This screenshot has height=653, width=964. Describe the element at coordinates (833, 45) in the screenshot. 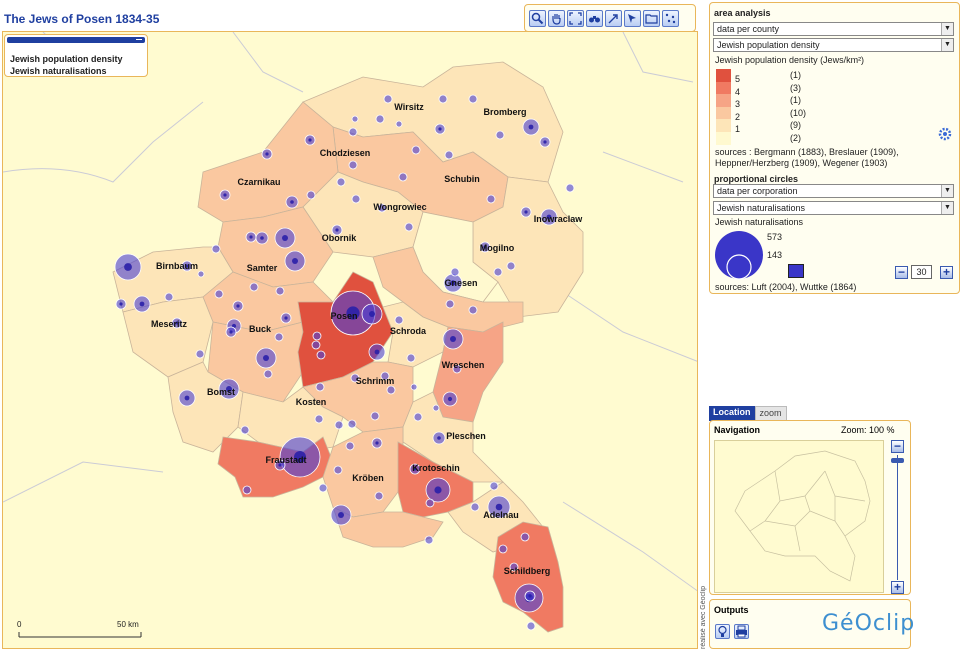

I see `area-variable-select: Jewish population density ▼` at that location.